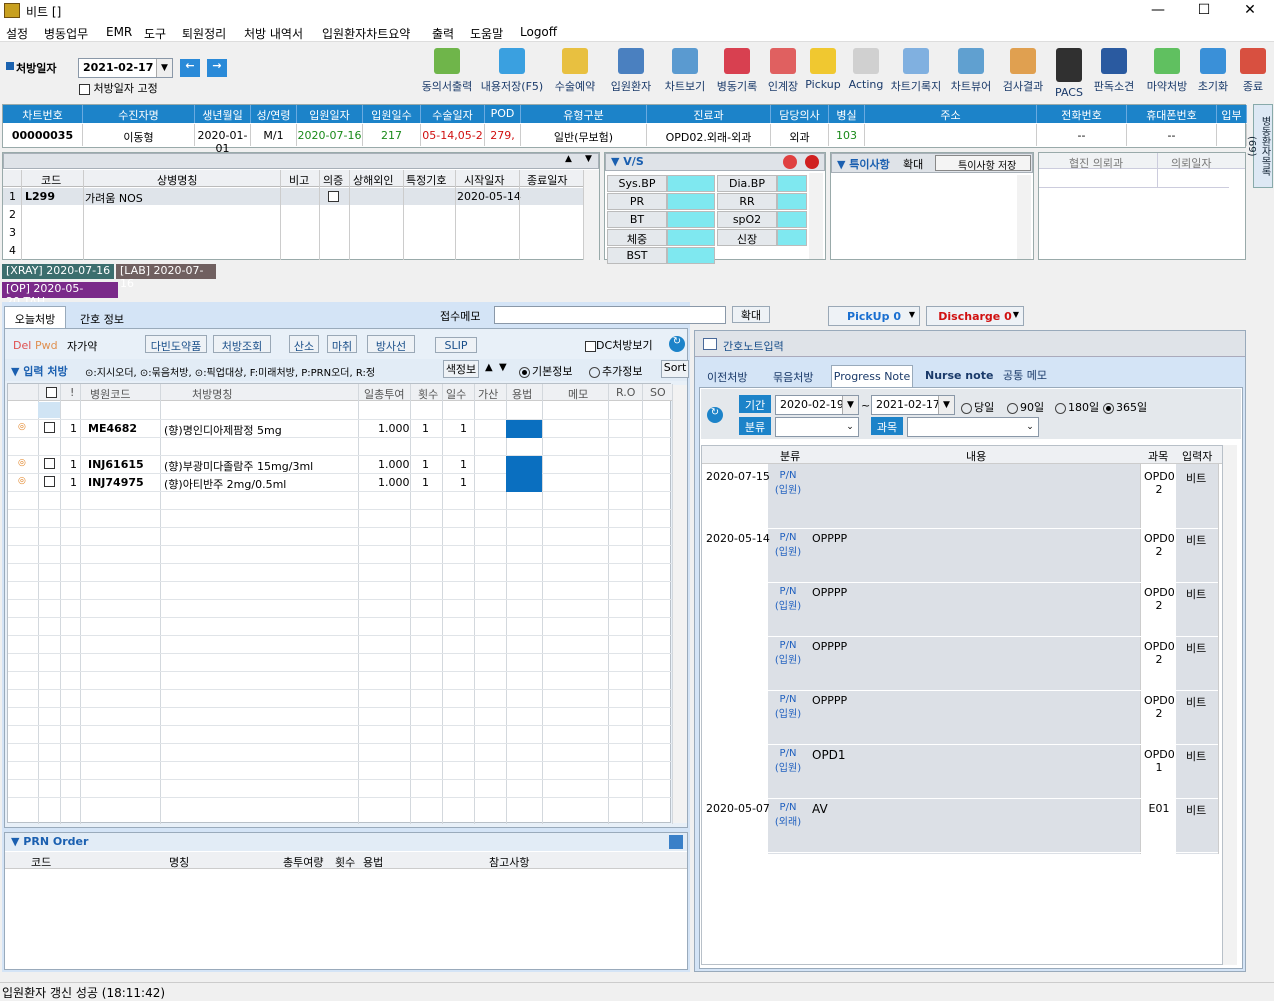 Image resolution: width=1274 pixels, height=1001 pixels. I want to click on menu-print: 출력, so click(443, 33).